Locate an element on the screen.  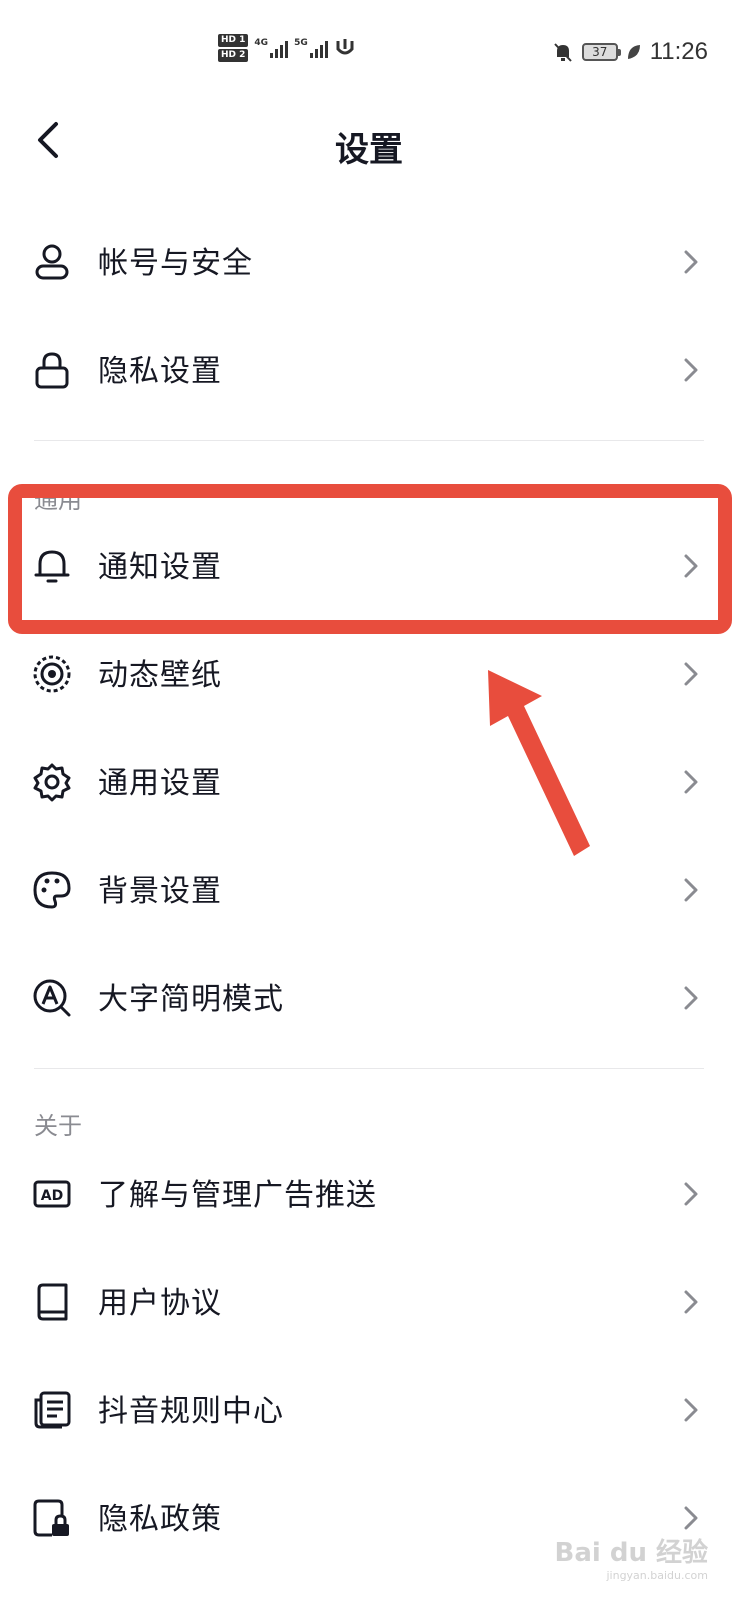
row-account-security: 帐号与安全 is located at coordinates (369, 262).